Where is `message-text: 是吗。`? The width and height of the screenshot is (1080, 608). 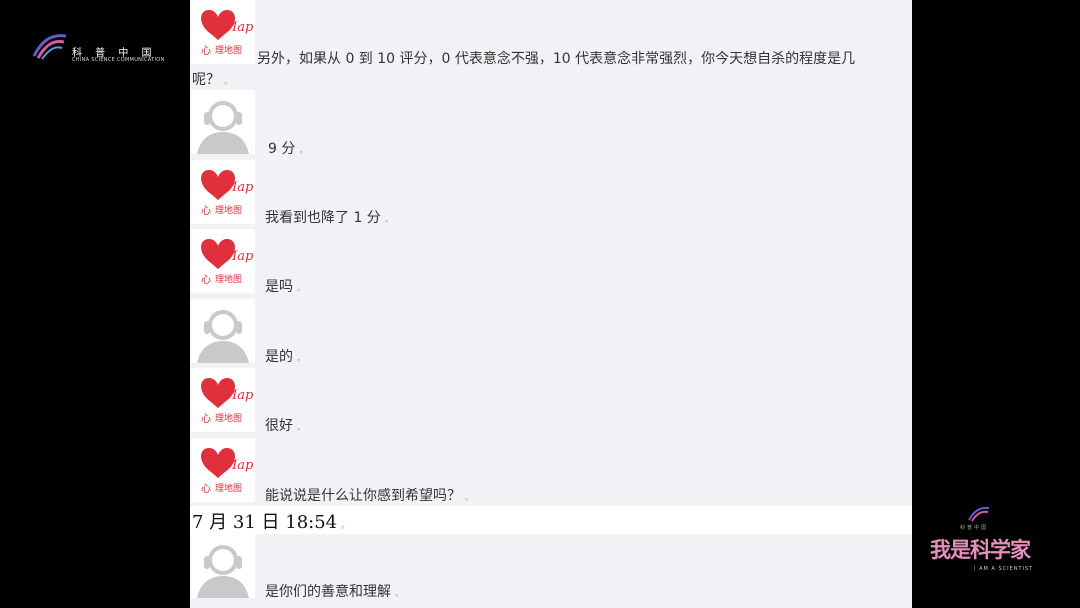
message-text: 是吗。 is located at coordinates (286, 287).